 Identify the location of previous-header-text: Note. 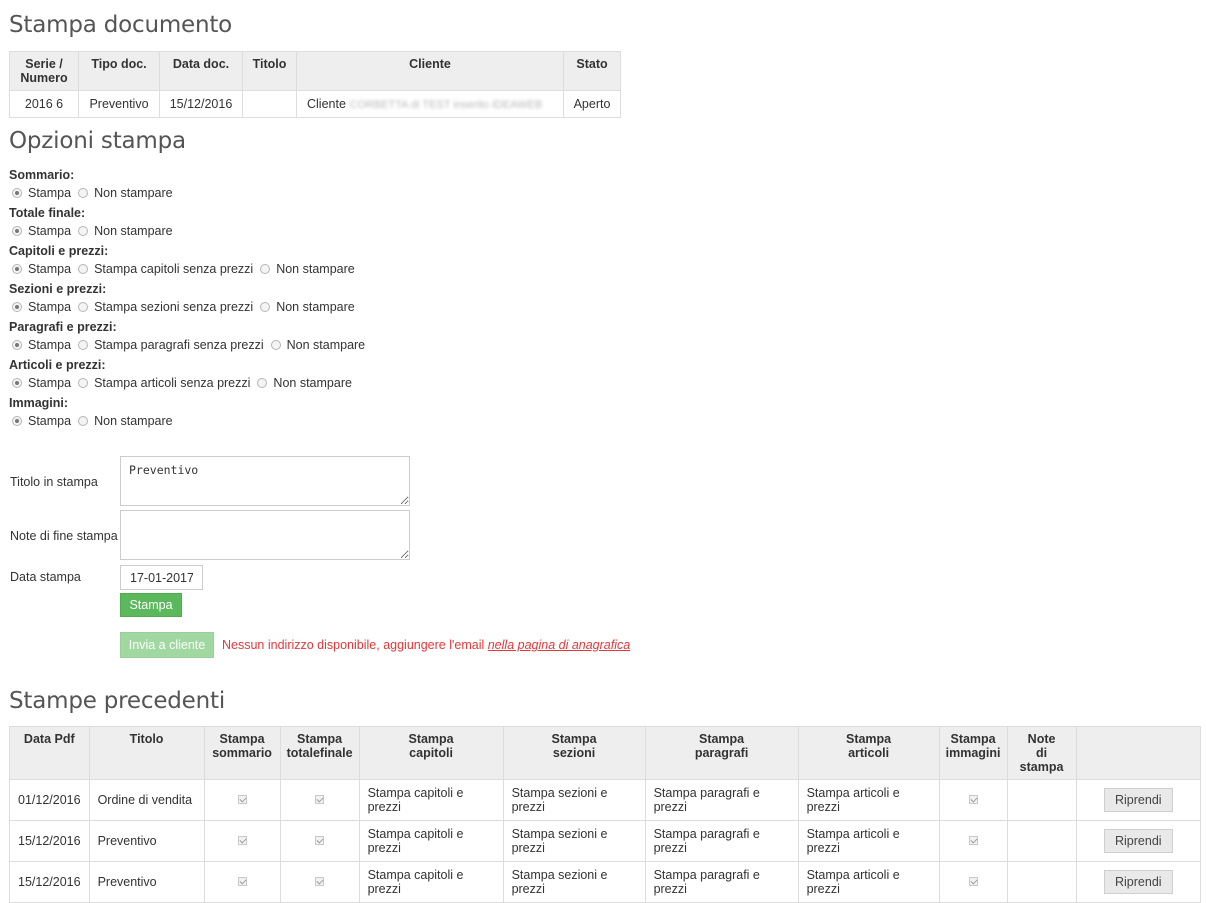
(1041, 739).